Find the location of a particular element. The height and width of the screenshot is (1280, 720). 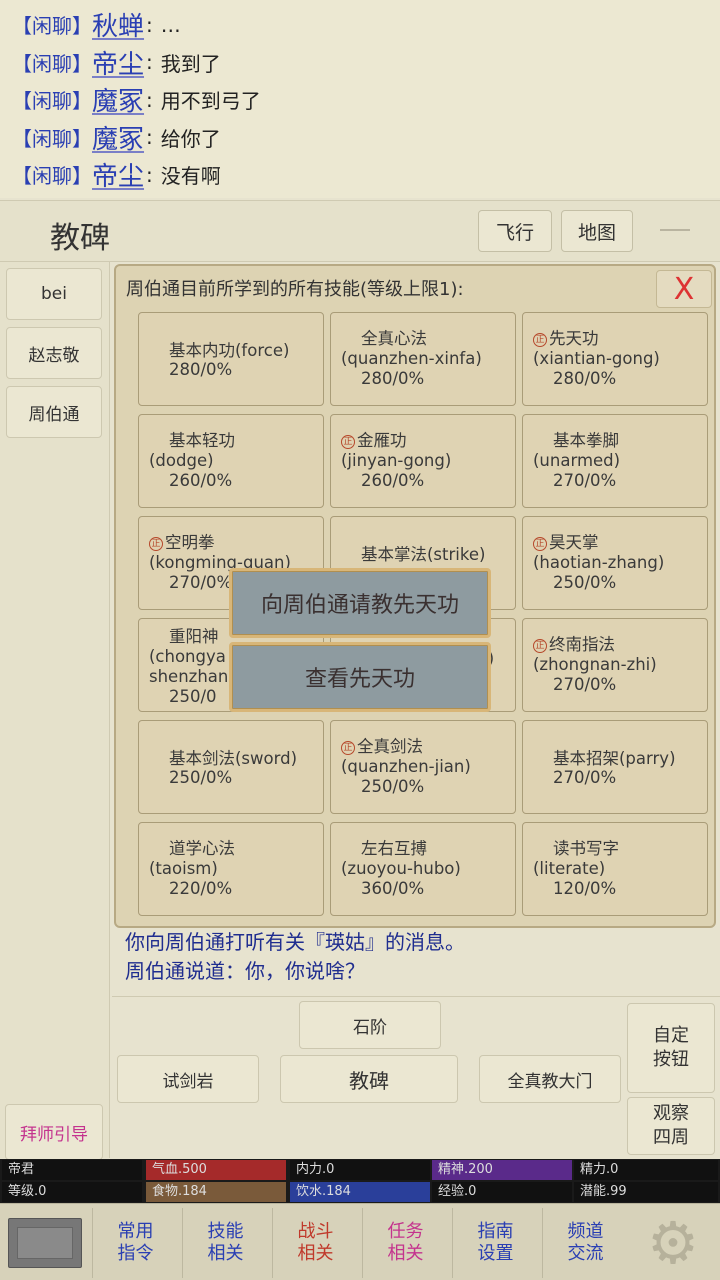

skill-id: (jinyan-gong) is located at coordinates (396, 460).